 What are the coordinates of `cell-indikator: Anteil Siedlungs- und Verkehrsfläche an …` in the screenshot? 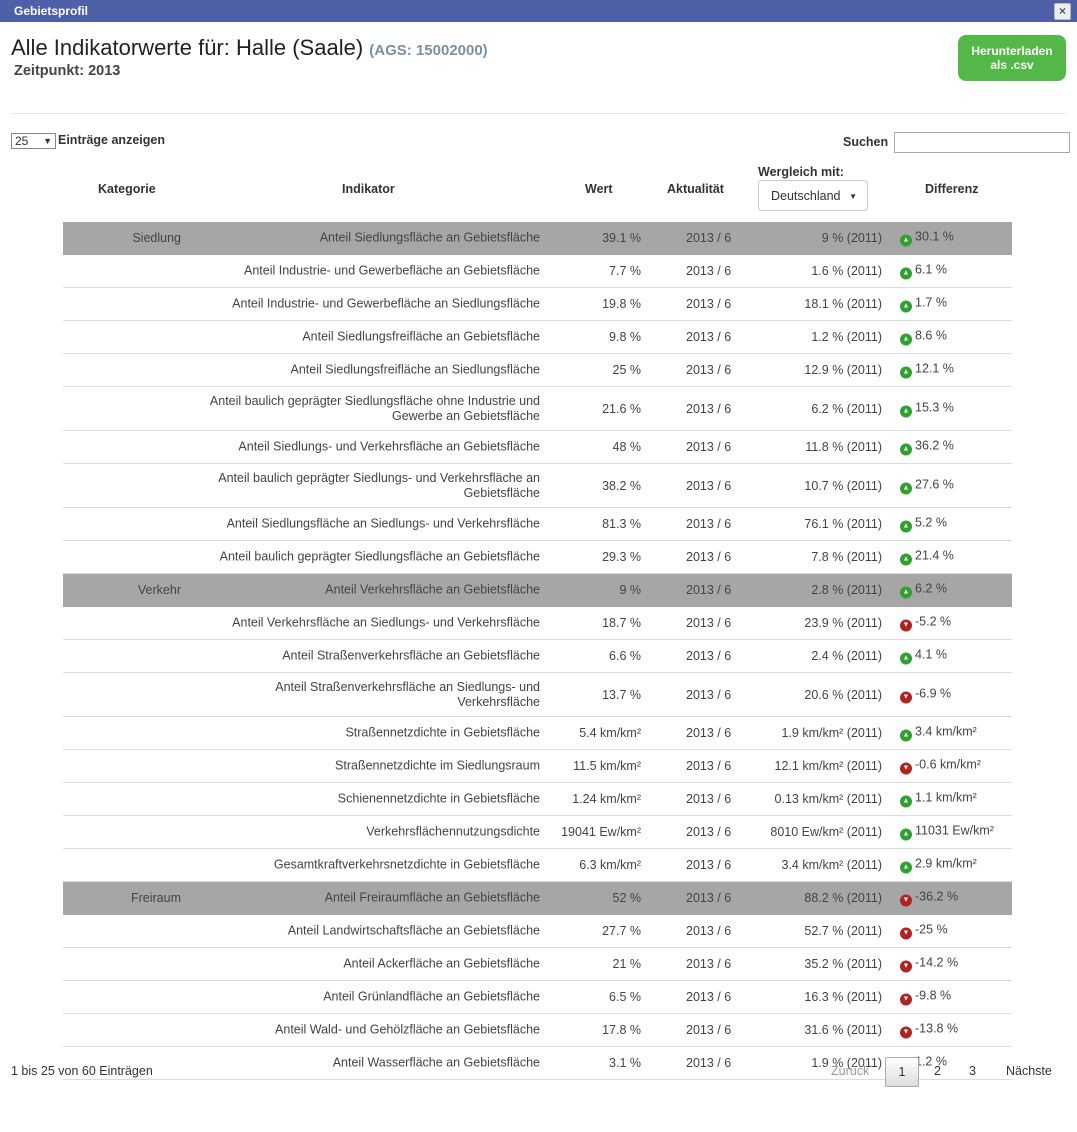 It's located at (389, 446).